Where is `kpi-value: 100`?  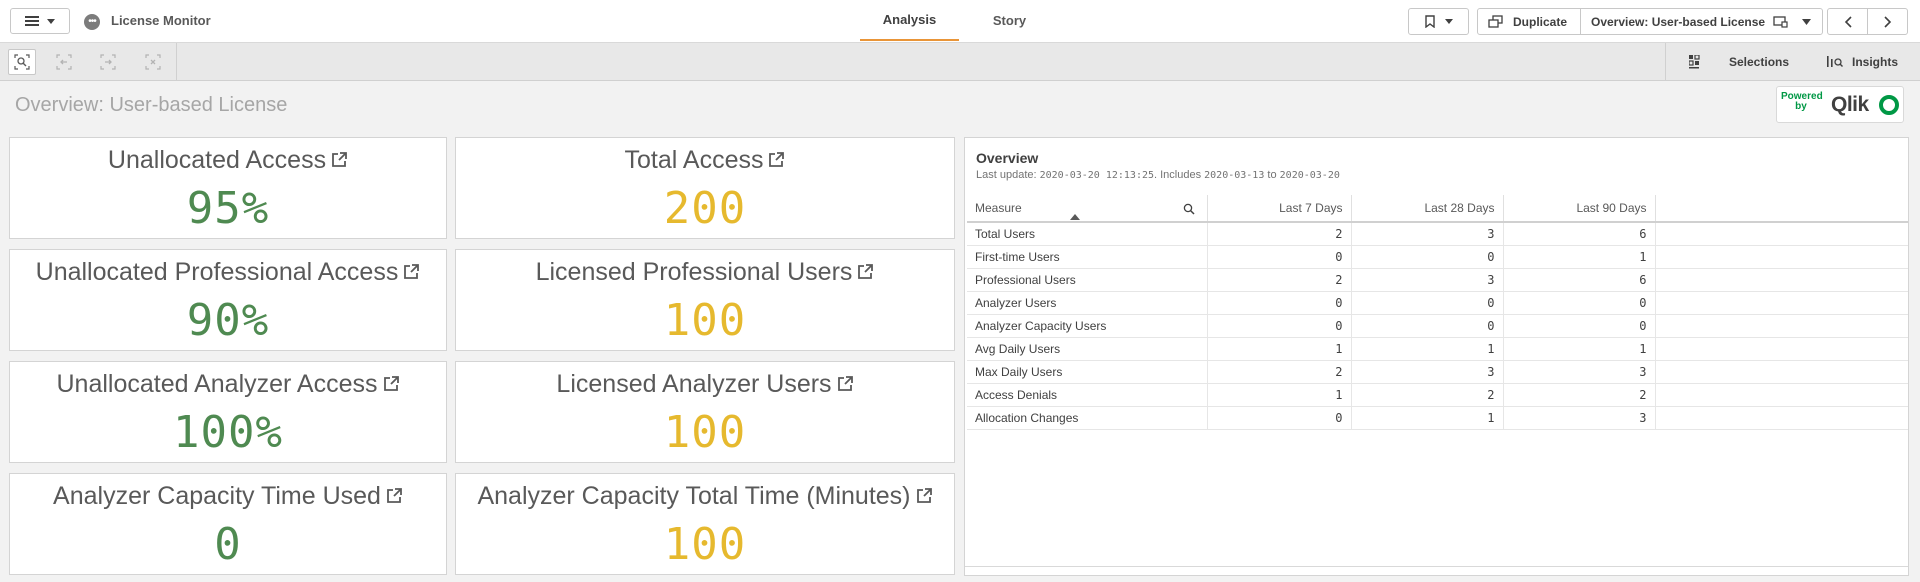
kpi-value: 100 is located at coordinates (705, 432).